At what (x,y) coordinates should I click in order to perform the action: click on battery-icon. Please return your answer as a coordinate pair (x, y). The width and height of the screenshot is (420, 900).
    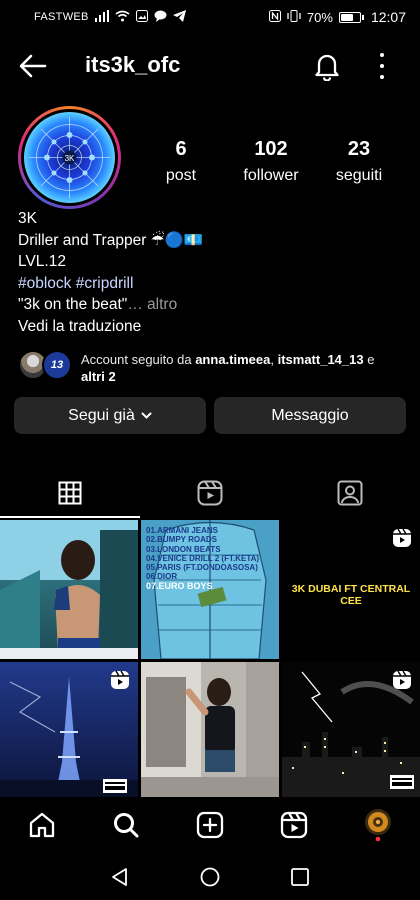
    Looking at the image, I should click on (351, 17).